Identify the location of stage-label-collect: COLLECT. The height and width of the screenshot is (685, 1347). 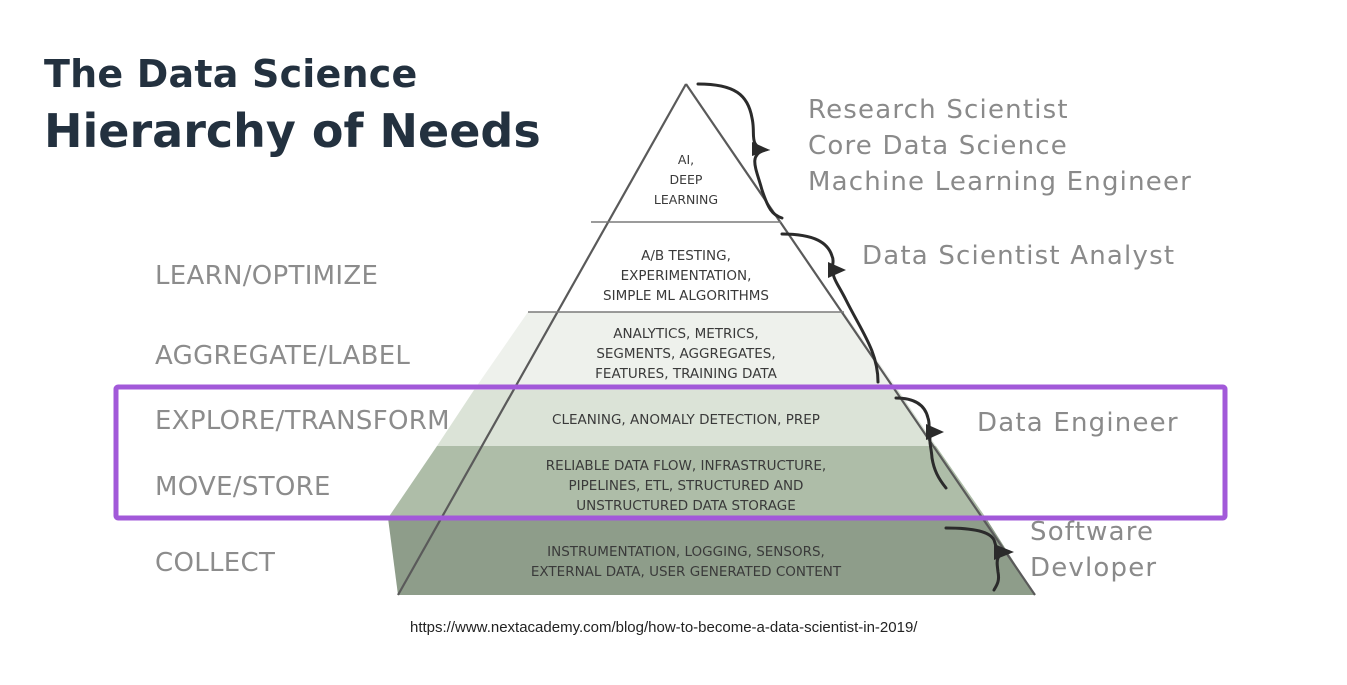
(215, 563).